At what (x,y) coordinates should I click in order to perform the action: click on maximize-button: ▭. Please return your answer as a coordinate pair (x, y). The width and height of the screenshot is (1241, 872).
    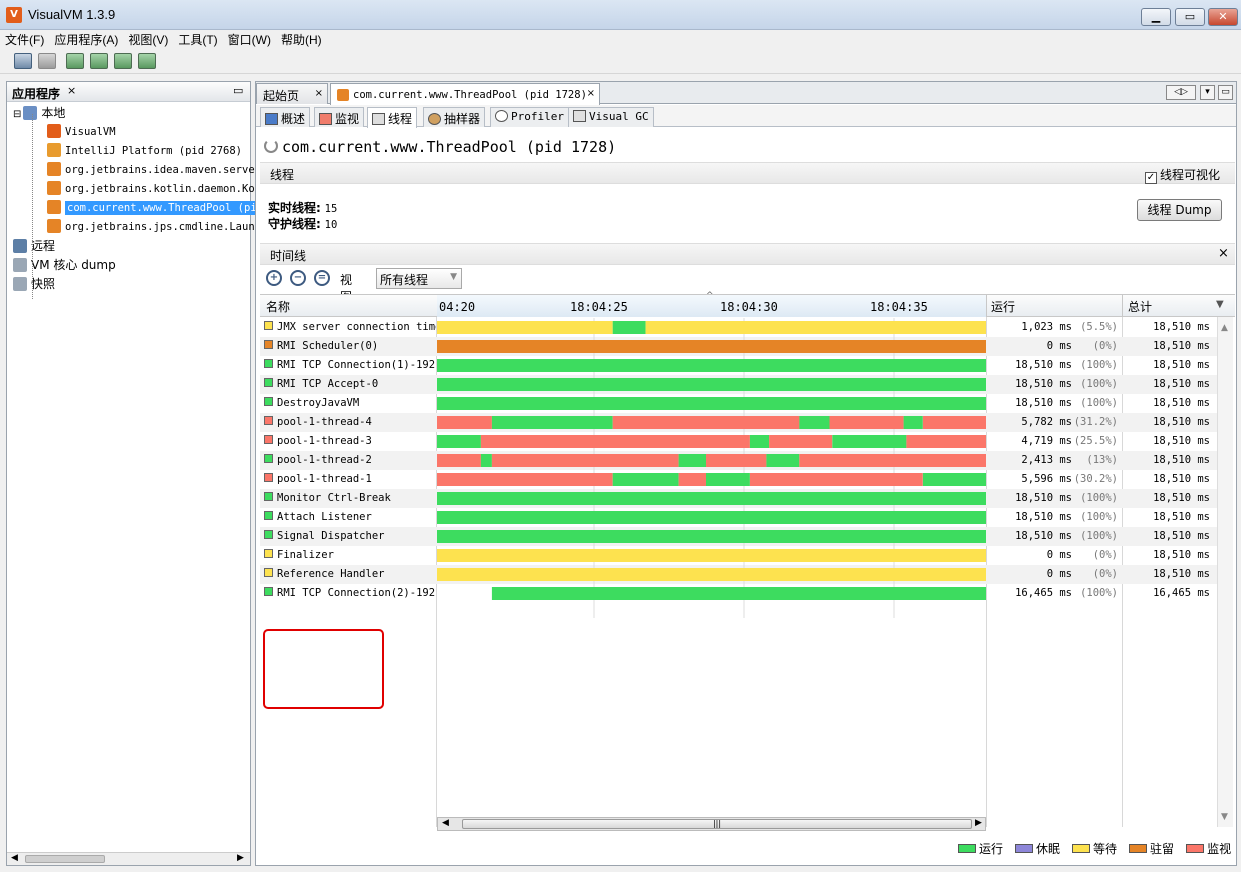
    Looking at the image, I should click on (1190, 17).